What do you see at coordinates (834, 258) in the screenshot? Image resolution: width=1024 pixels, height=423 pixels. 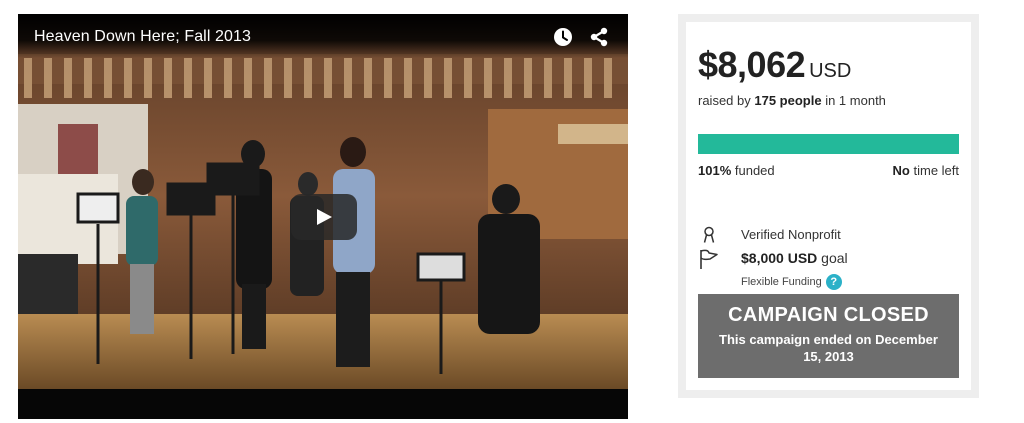 I see `goal-suffix: goal` at bounding box center [834, 258].